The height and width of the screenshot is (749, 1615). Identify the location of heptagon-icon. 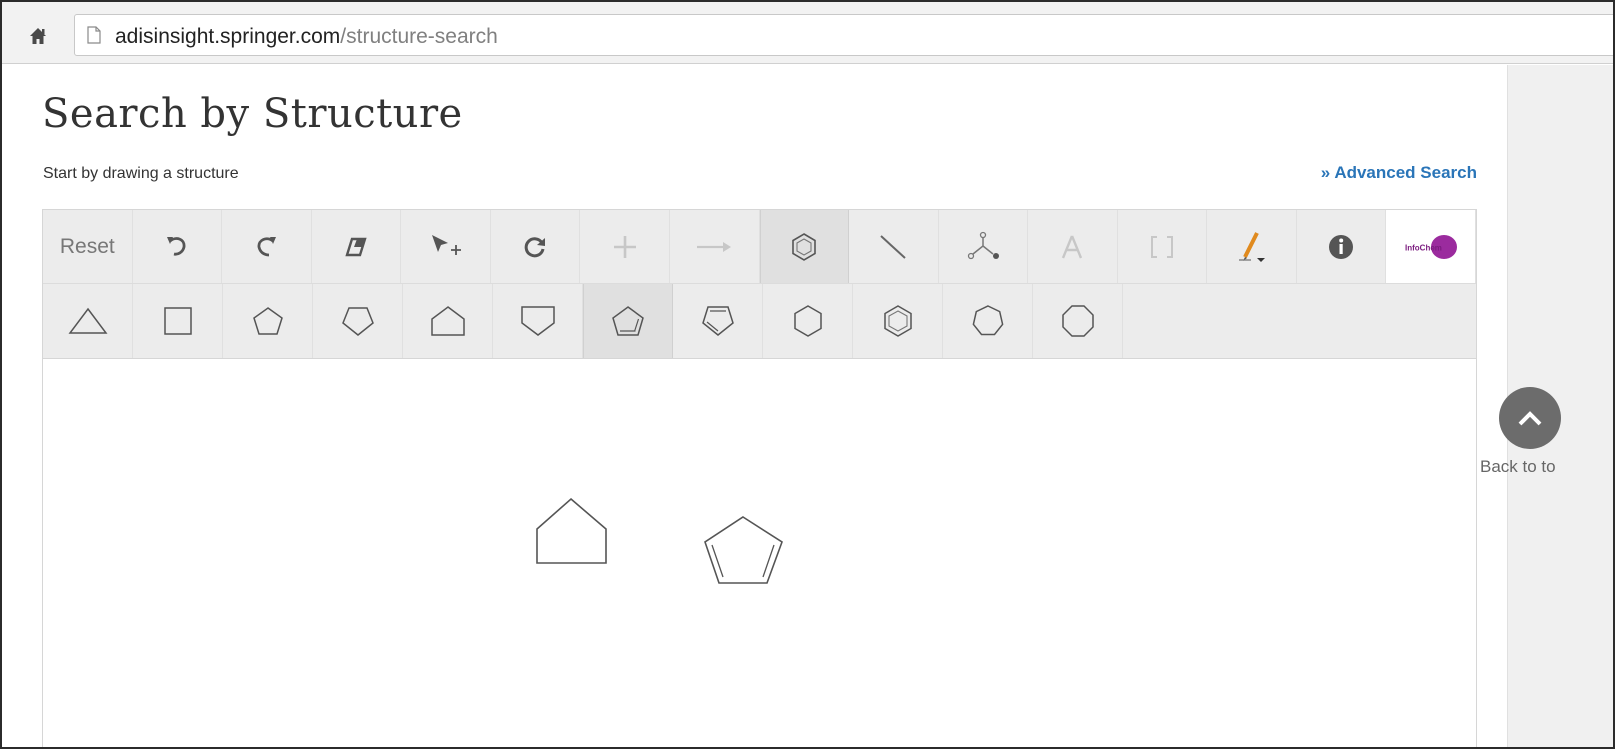
(987, 320).